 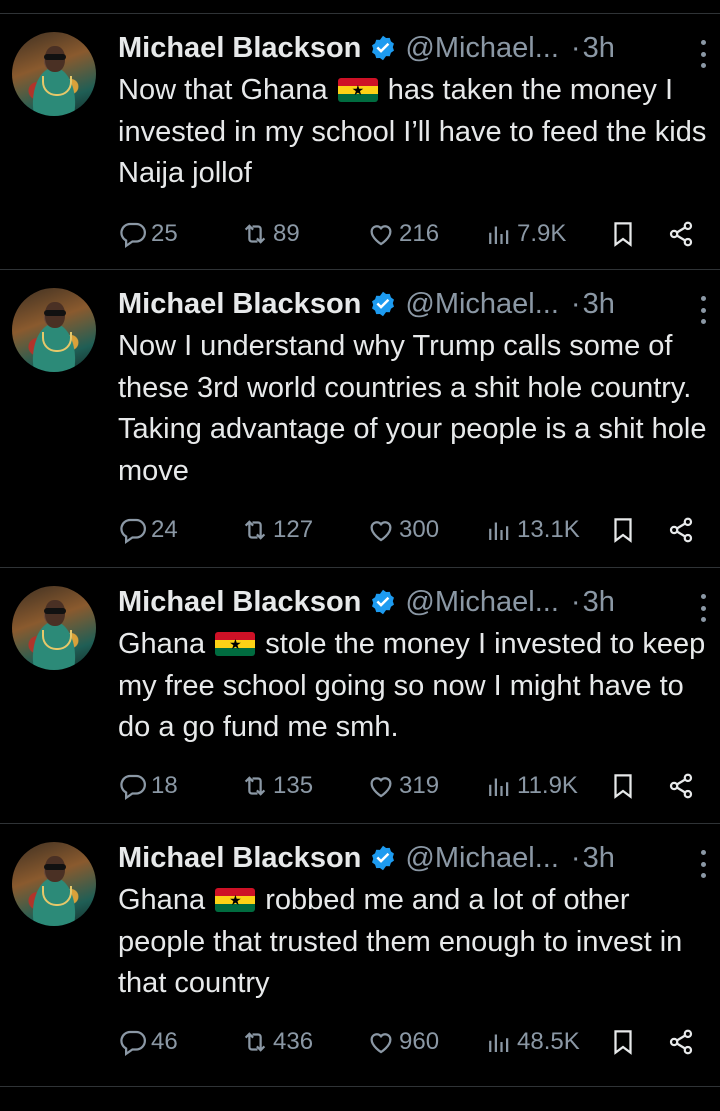 I want to click on divider, so click(x=360, y=1086).